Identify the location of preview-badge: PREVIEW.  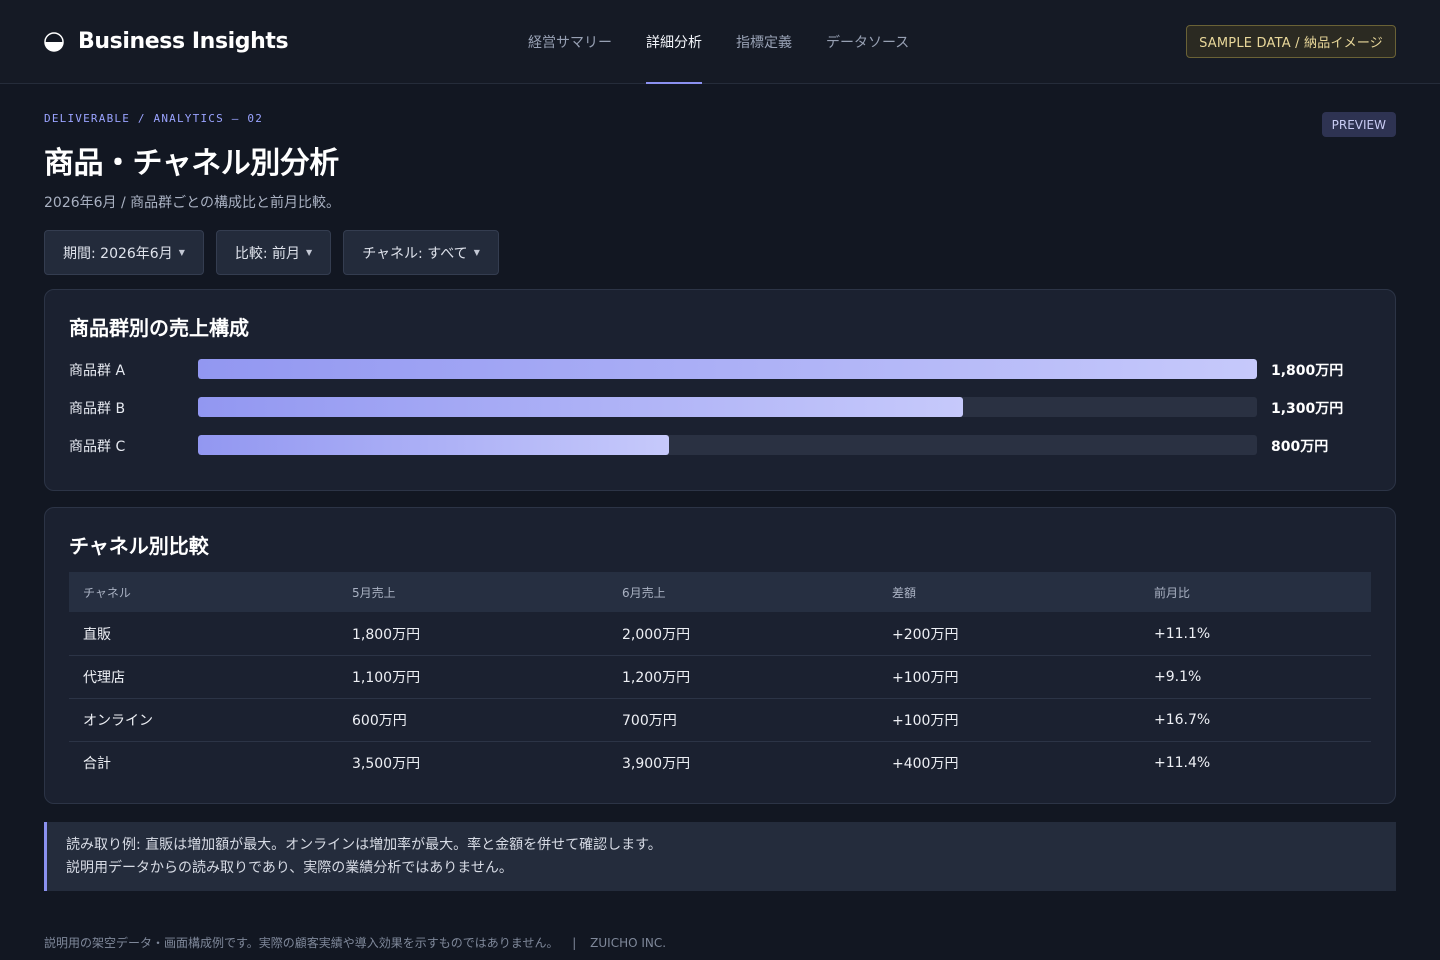
(1358, 124).